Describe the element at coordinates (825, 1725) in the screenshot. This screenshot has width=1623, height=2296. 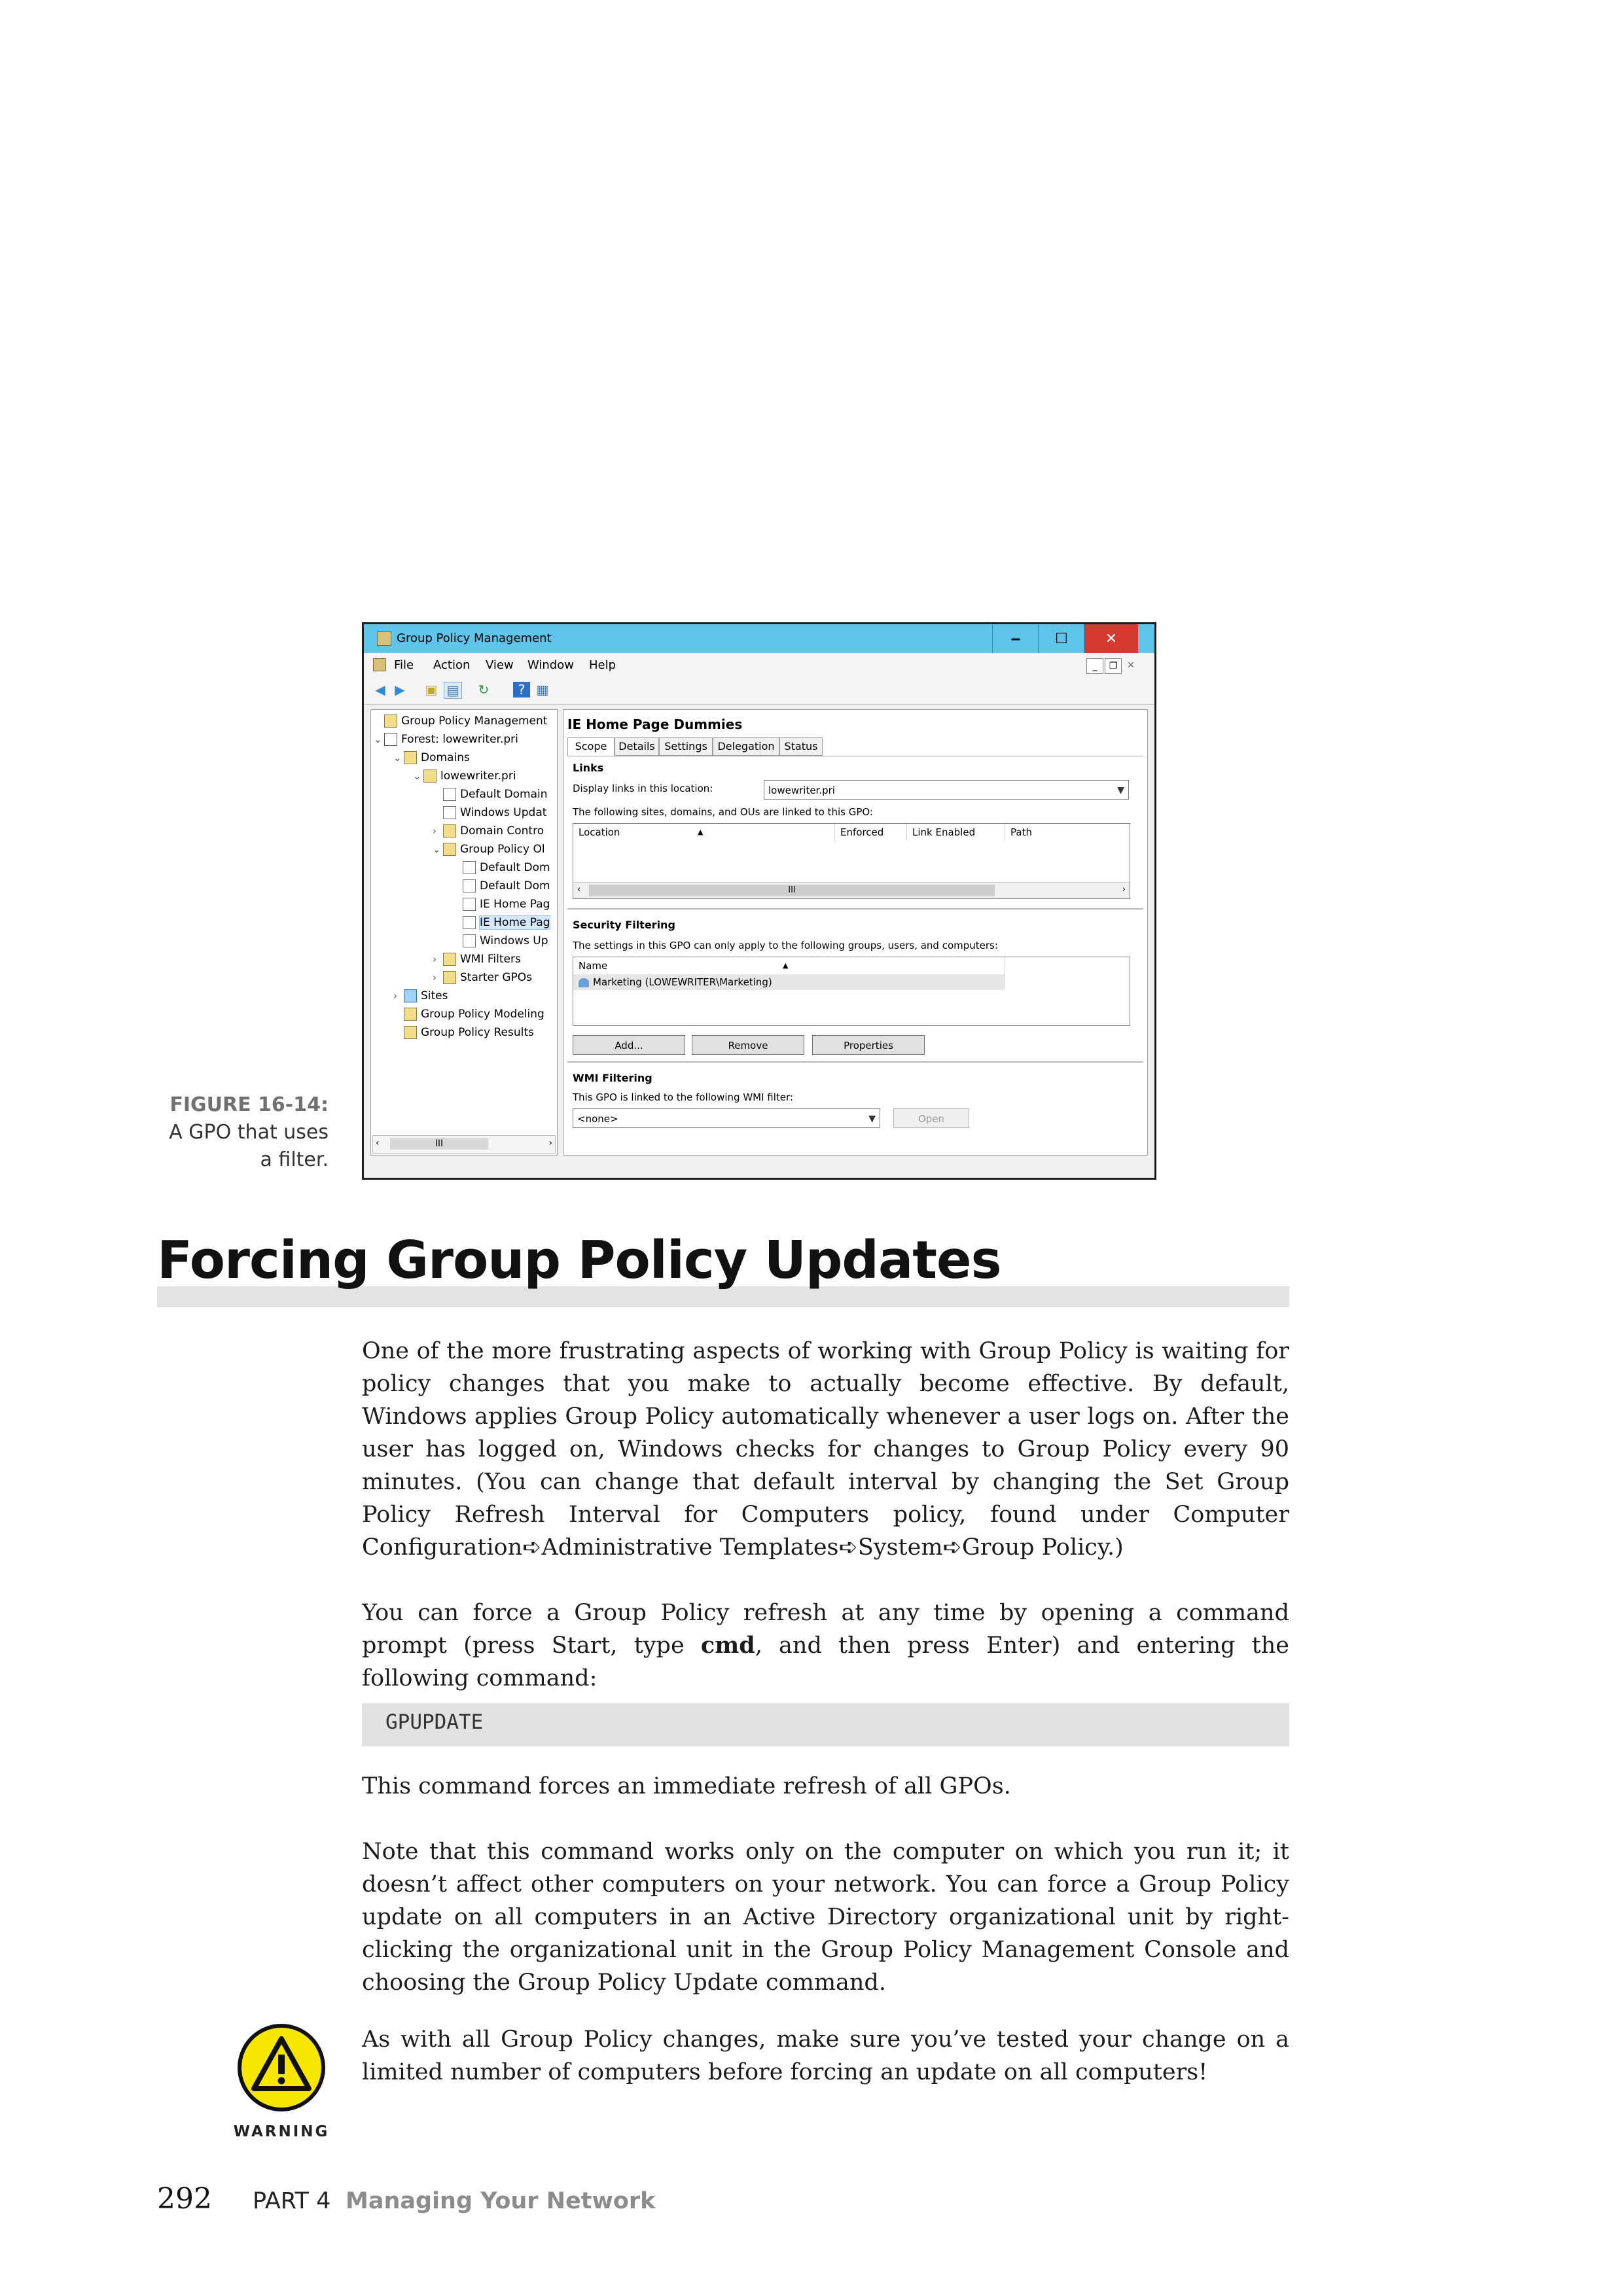
I see `code-block: GPUPDATE` at that location.